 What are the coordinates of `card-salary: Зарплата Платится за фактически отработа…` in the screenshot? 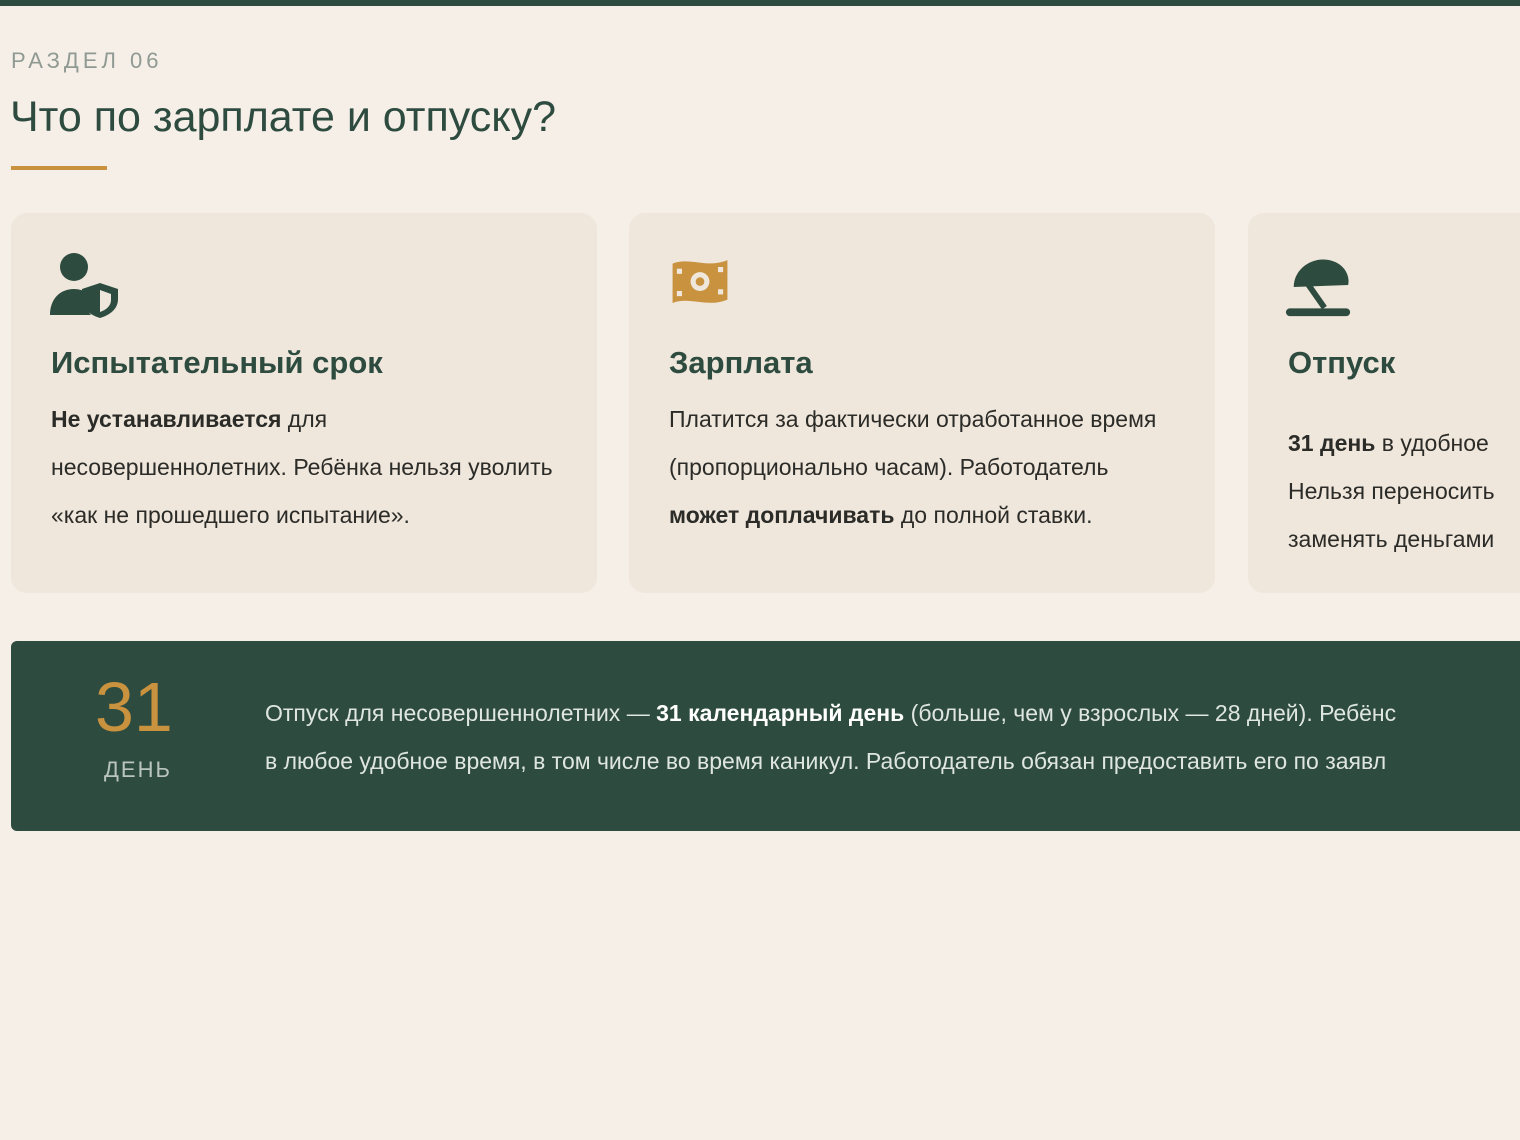 It's located at (922, 403).